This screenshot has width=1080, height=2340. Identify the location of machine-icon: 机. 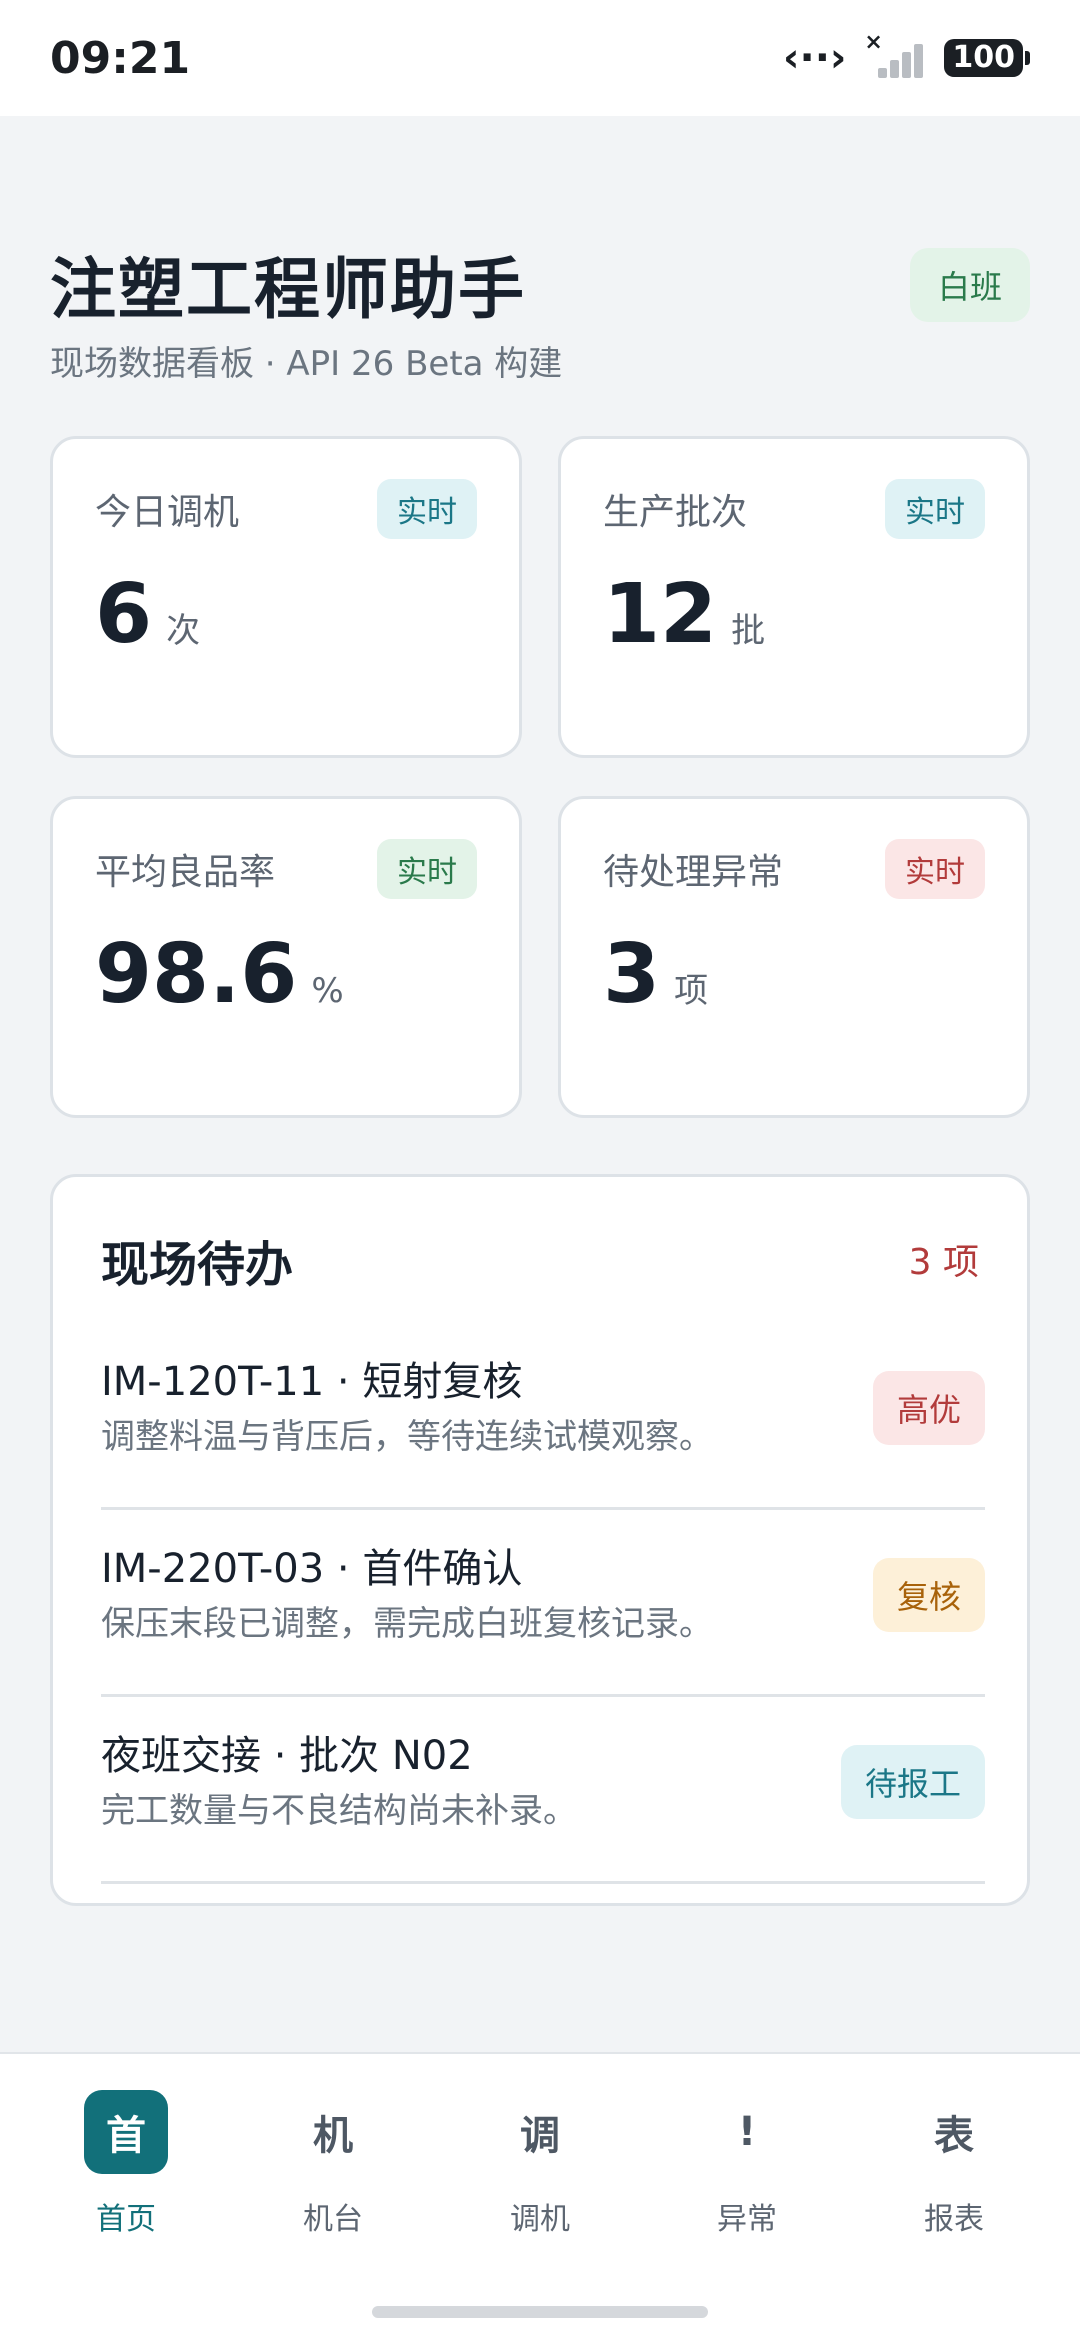
(333, 2136).